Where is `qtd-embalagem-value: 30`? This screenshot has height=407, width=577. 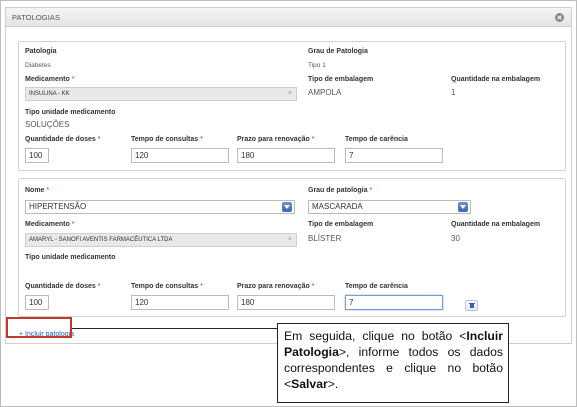
qtd-embalagem-value: 30 is located at coordinates (455, 238).